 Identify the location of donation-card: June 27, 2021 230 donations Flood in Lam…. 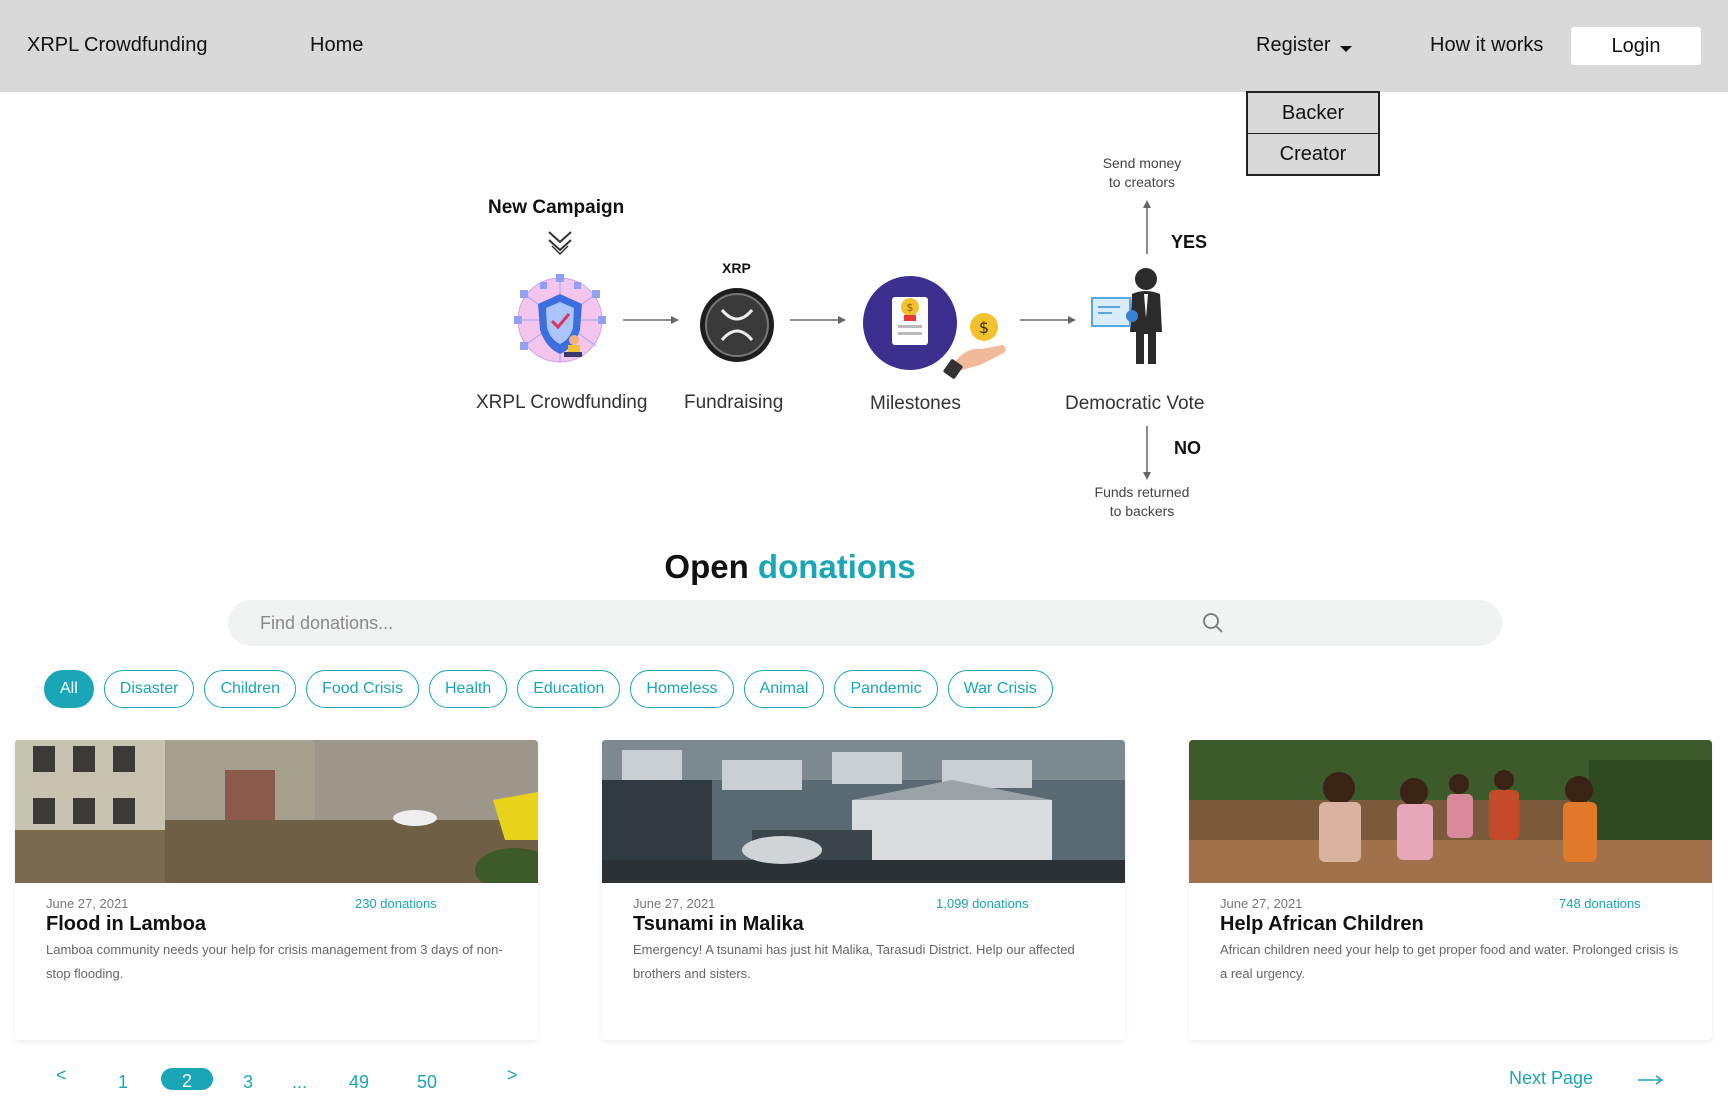
(276, 890).